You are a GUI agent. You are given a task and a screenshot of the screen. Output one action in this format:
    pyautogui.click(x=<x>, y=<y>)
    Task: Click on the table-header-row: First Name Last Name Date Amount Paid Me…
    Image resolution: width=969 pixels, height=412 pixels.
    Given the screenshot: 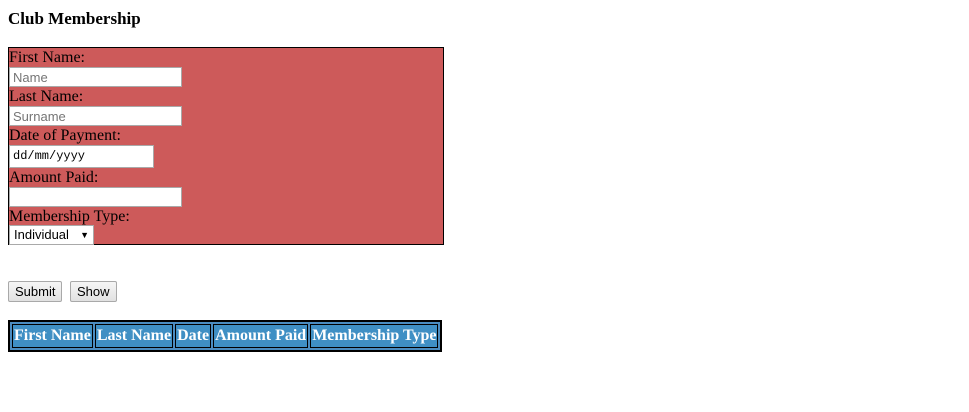 What is the action you would take?
    pyautogui.click(x=225, y=336)
    